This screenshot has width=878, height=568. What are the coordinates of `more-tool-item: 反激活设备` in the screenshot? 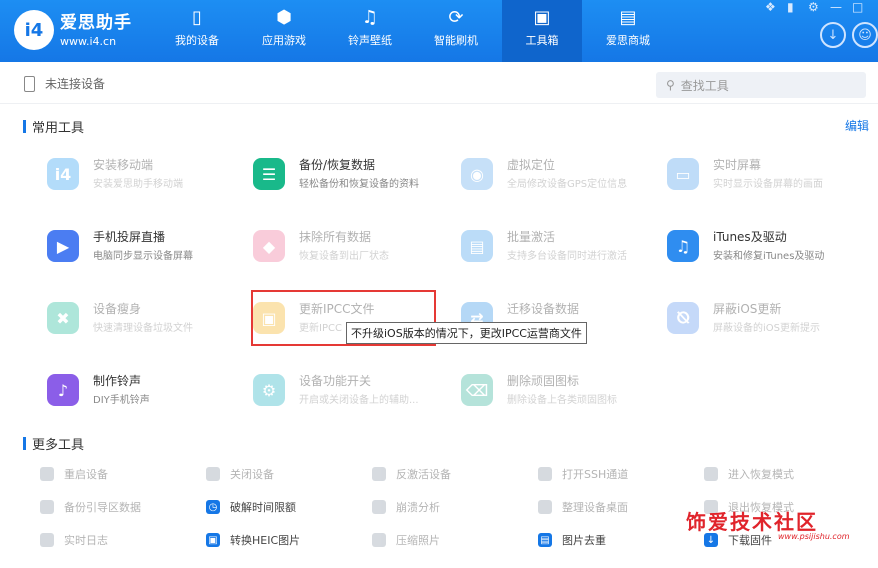 It's located at (447, 474).